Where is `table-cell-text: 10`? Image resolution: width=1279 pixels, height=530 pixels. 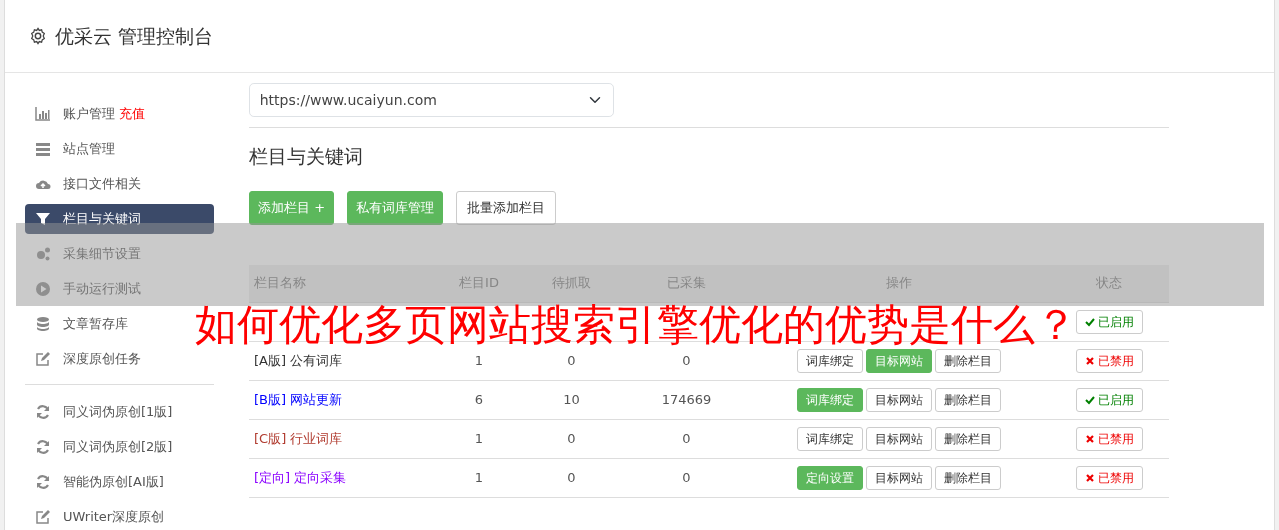 table-cell-text: 10 is located at coordinates (571, 399).